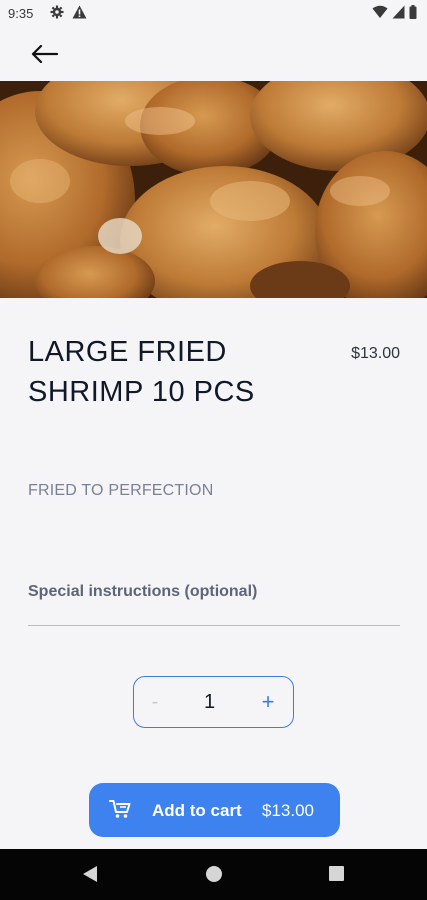 The image size is (427, 900). I want to click on item-title: LARGE FRIED SHRIMP 10 PCS, so click(141, 372).